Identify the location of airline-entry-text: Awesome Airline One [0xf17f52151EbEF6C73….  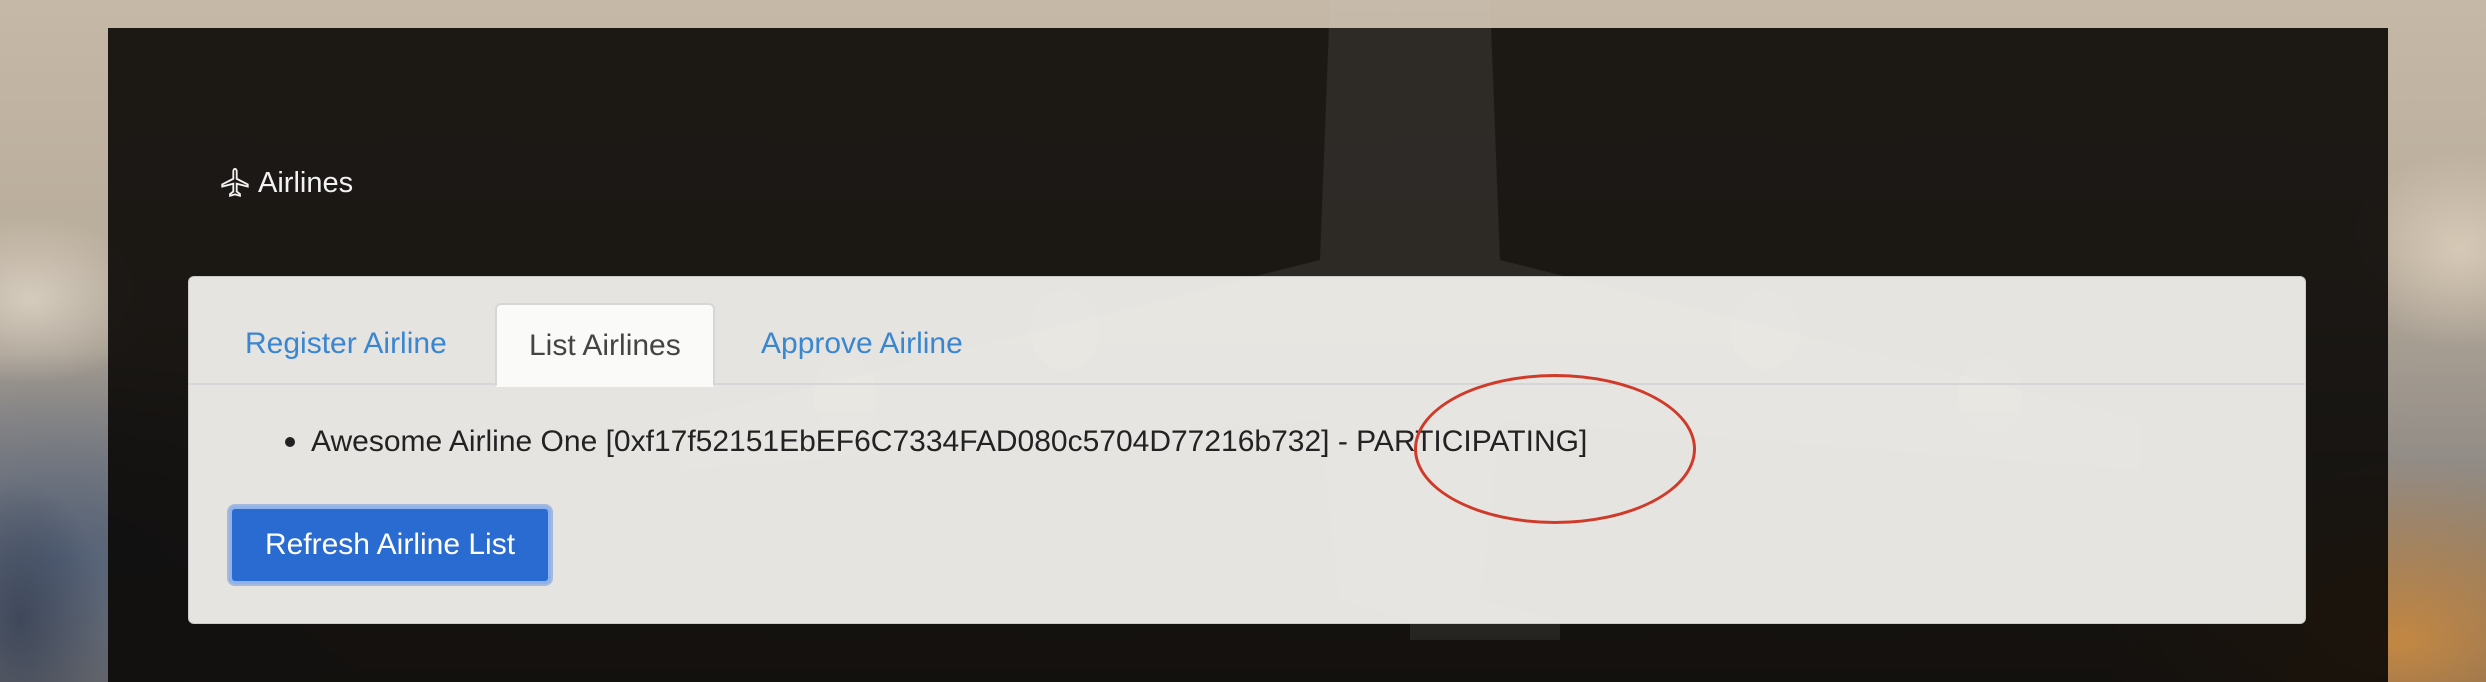
(949, 441).